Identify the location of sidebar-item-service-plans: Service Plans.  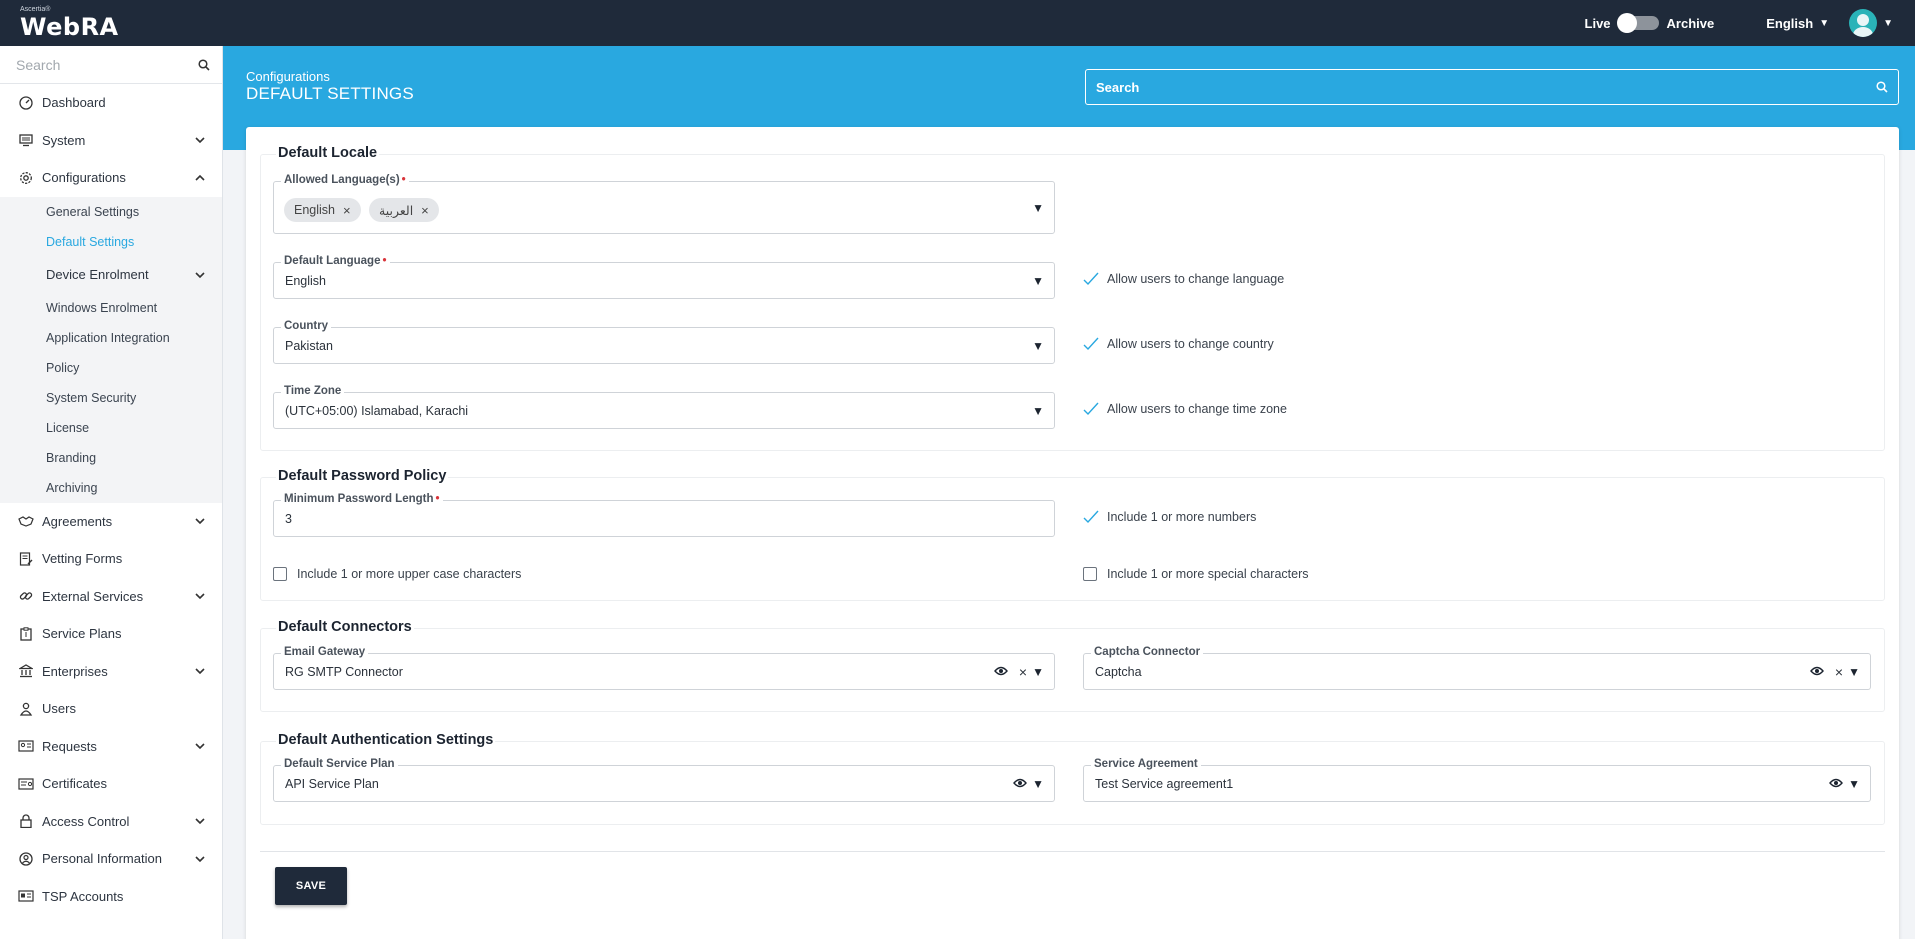
(111, 634).